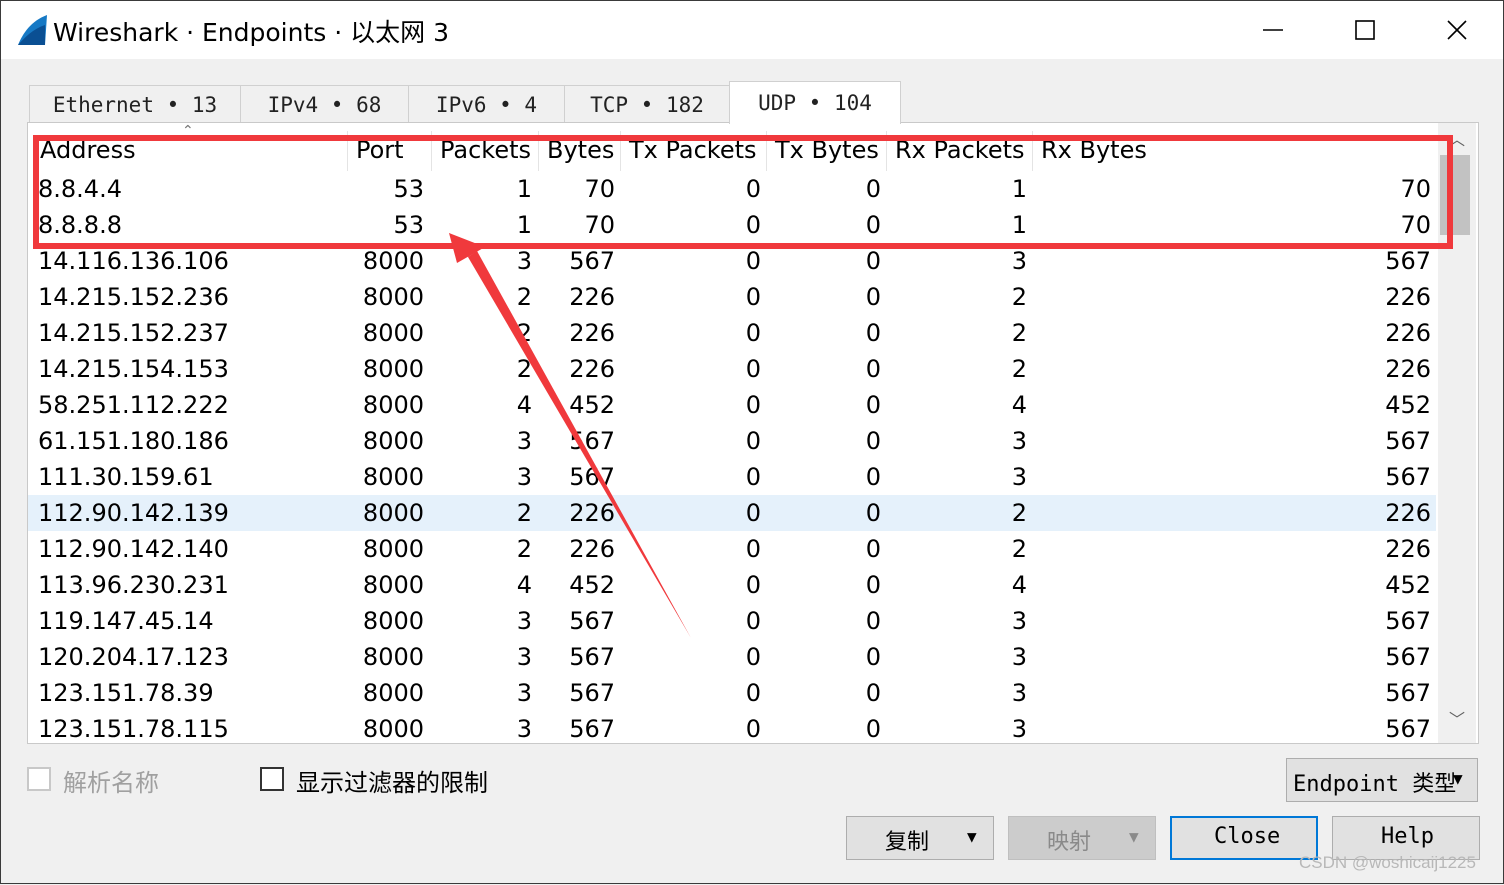 The width and height of the screenshot is (1504, 885). What do you see at coordinates (592, 585) in the screenshot?
I see `cell-bytes: 452` at bounding box center [592, 585].